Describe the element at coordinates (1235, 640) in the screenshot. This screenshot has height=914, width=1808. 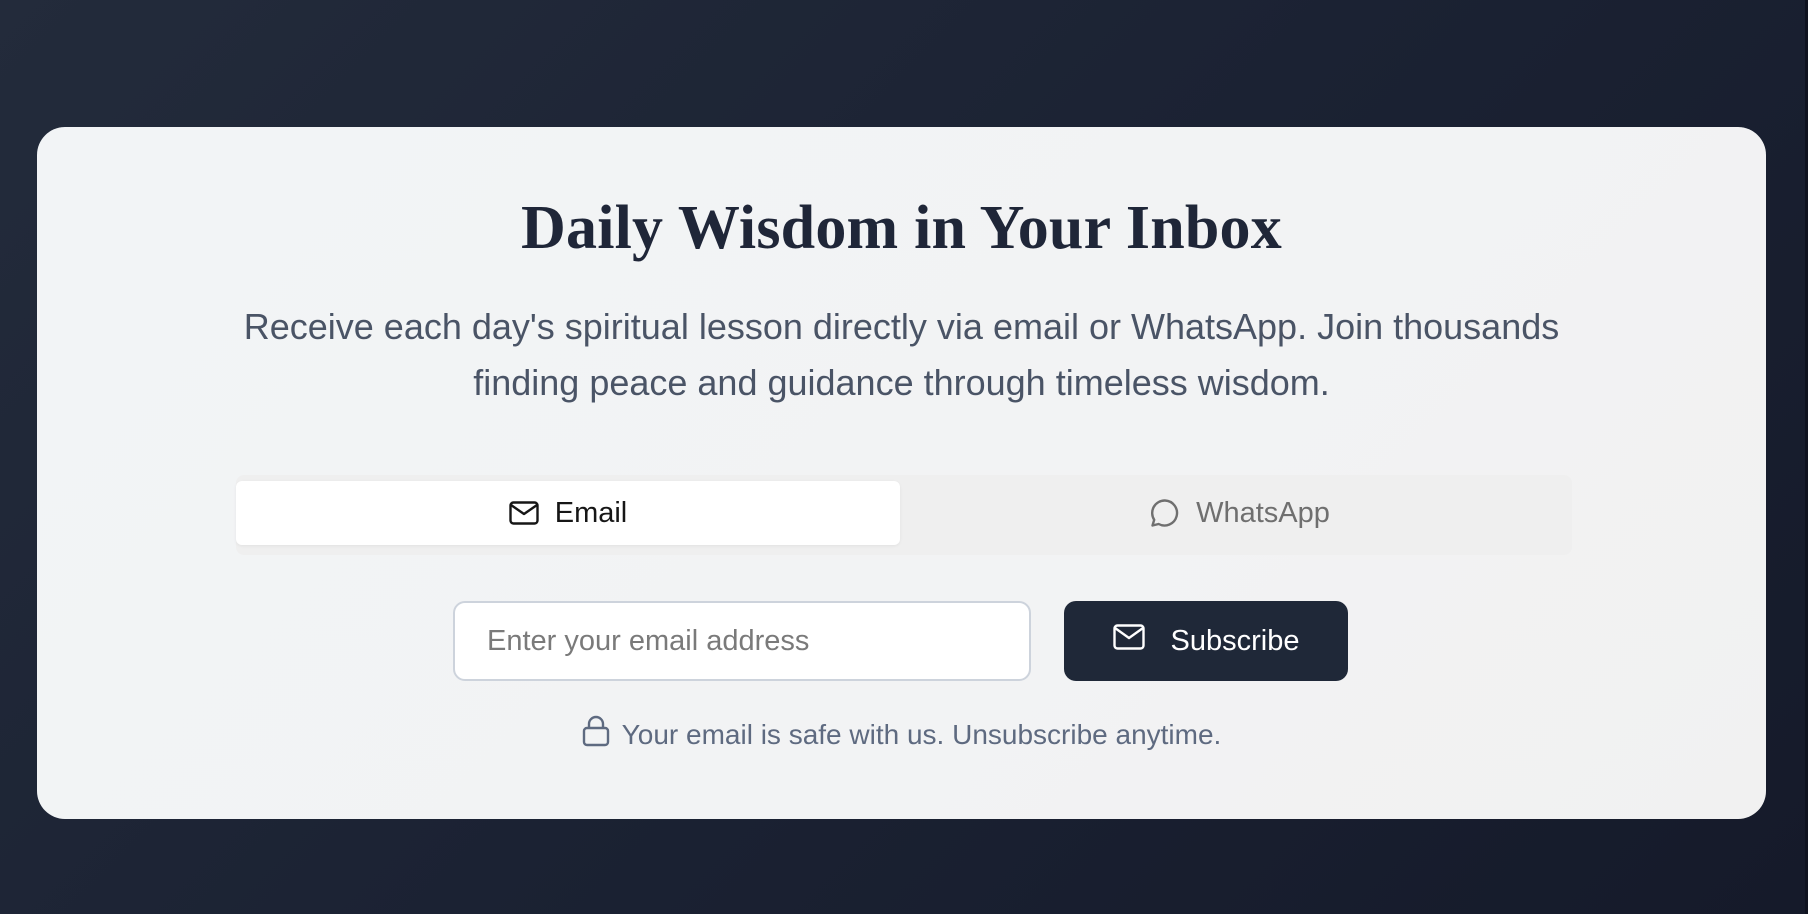
I see `subscribe-label: Subscribe` at that location.